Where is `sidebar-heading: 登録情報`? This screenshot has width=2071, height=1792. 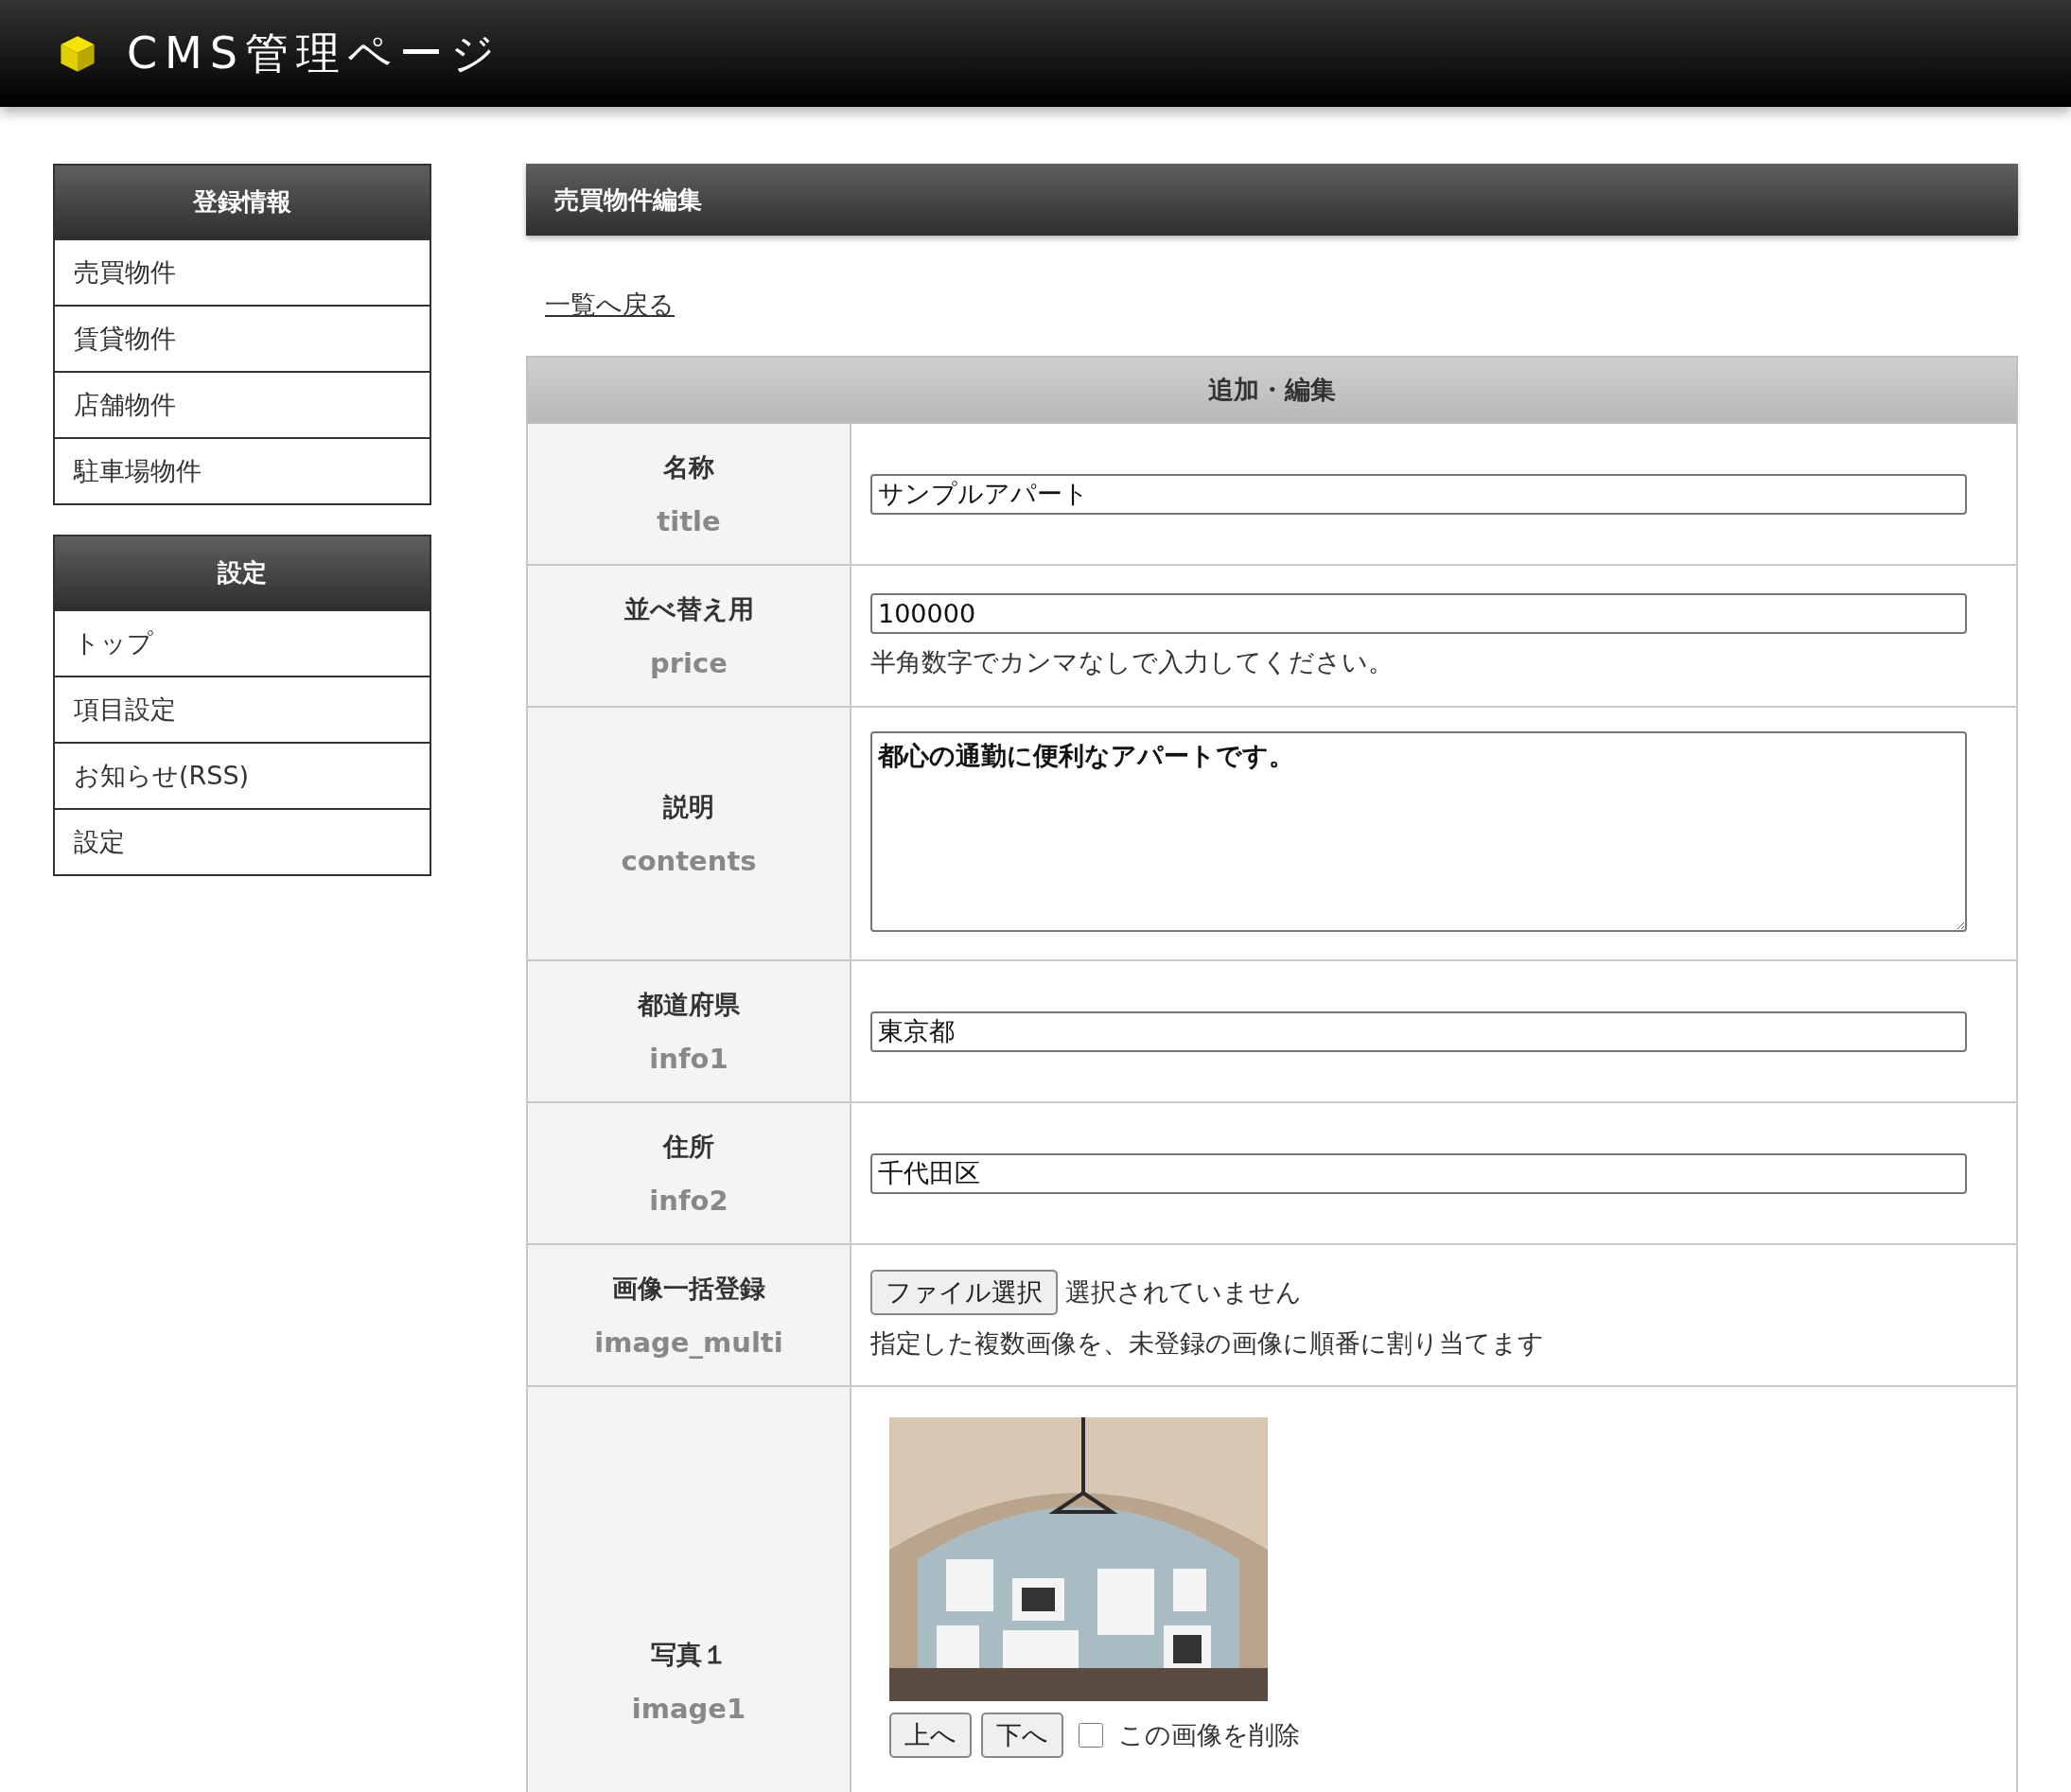 sidebar-heading: 登録情報 is located at coordinates (242, 202).